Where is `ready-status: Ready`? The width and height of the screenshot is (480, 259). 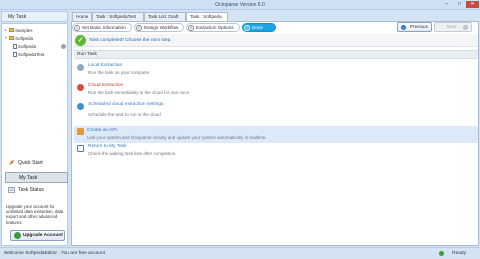 ready-status: Ready is located at coordinates (459, 253).